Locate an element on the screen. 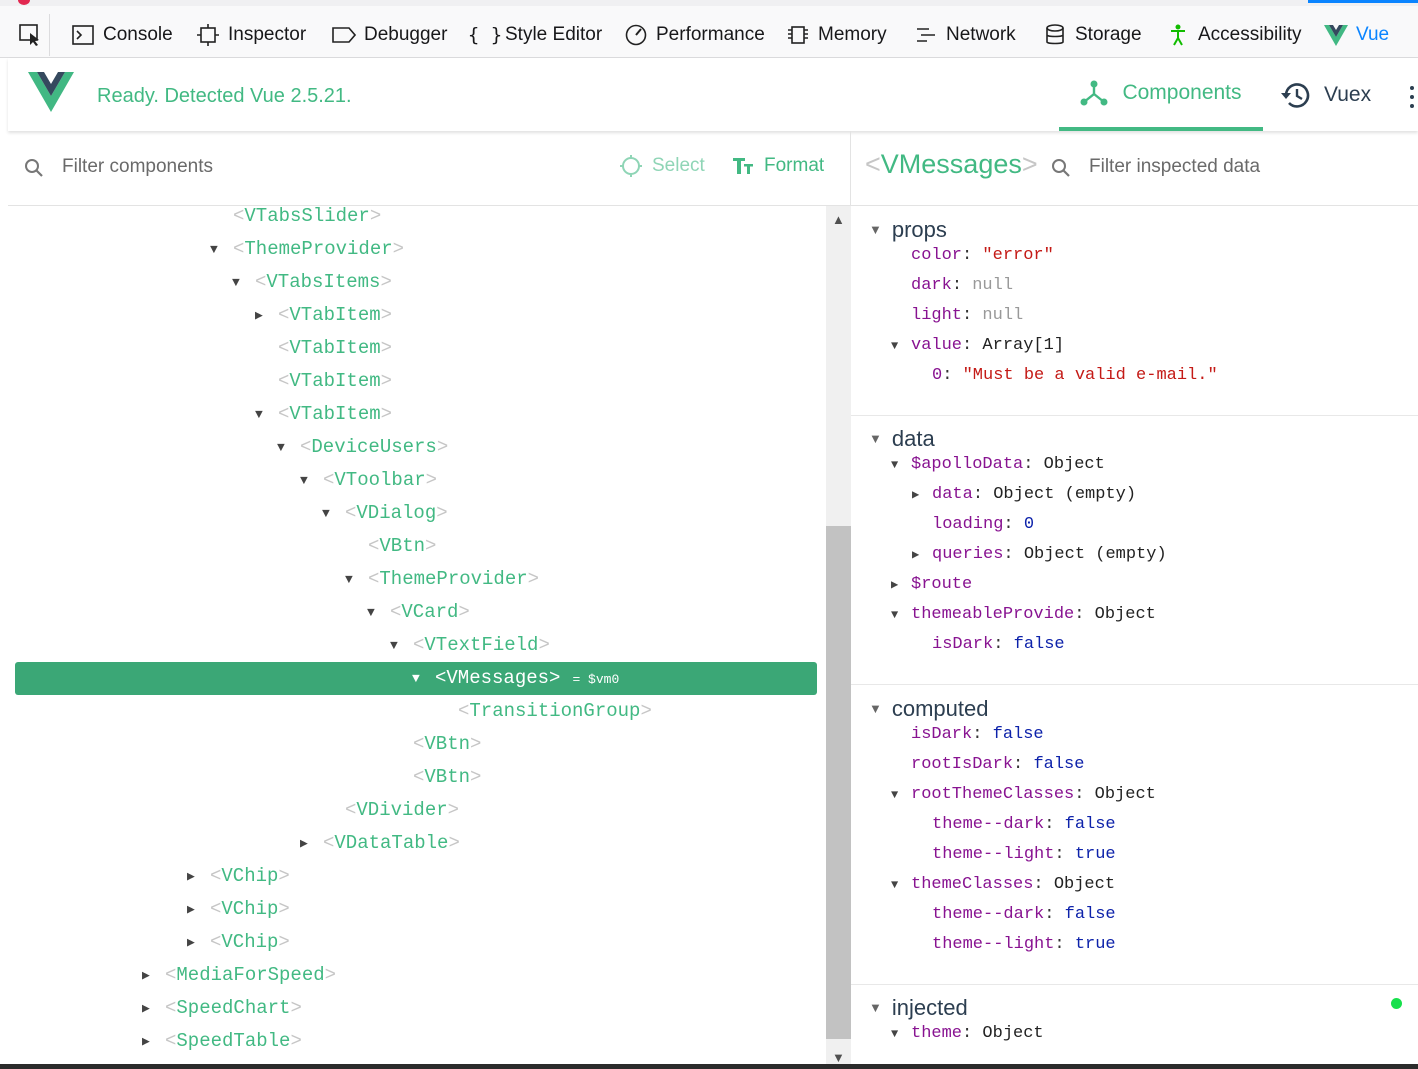 The width and height of the screenshot is (1418, 1069). tab-components: Components is located at coordinates (1161, 94).